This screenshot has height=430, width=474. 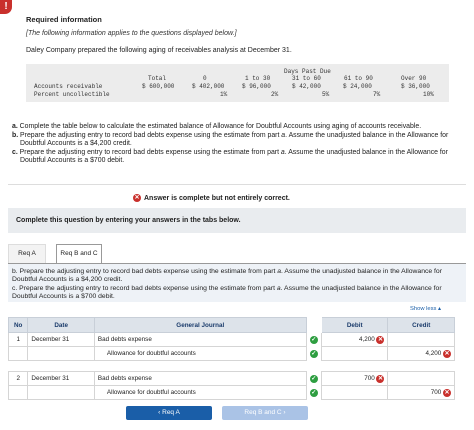 What do you see at coordinates (377, 94) in the screenshot?
I see `pct-61-90: 7%` at bounding box center [377, 94].